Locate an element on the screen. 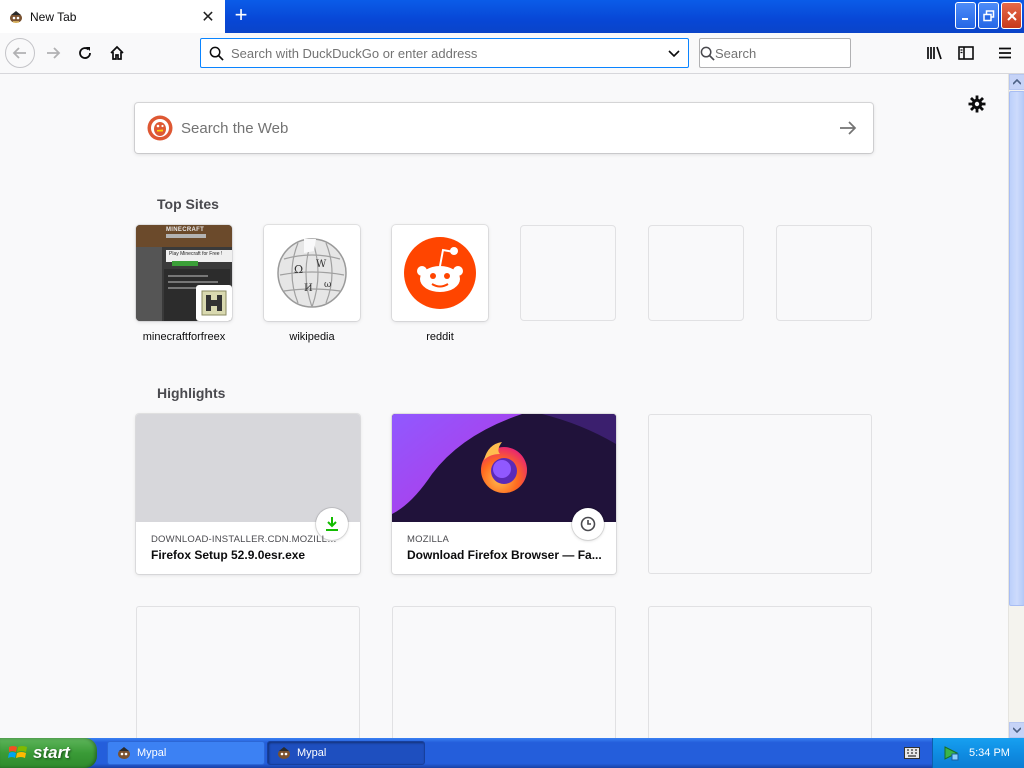 This screenshot has width=1024, height=768. minimize-icon is located at coordinates (964, 18).